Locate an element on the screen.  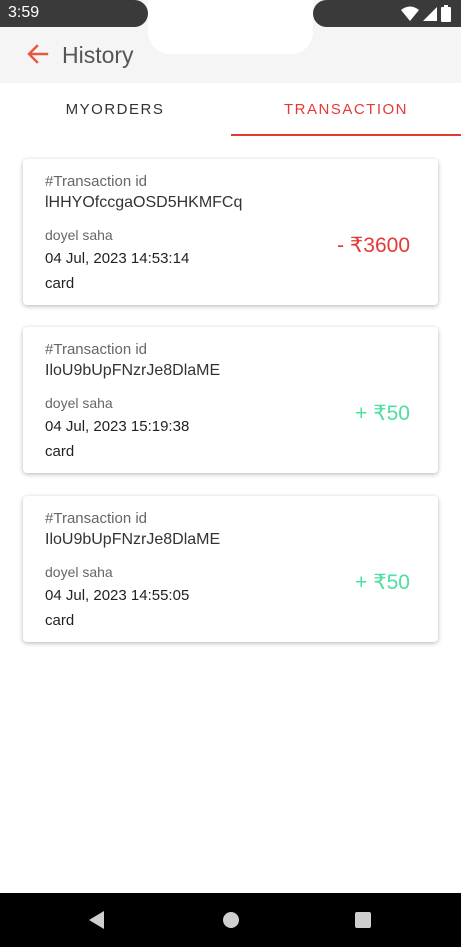
page-title: History is located at coordinates (98, 55).